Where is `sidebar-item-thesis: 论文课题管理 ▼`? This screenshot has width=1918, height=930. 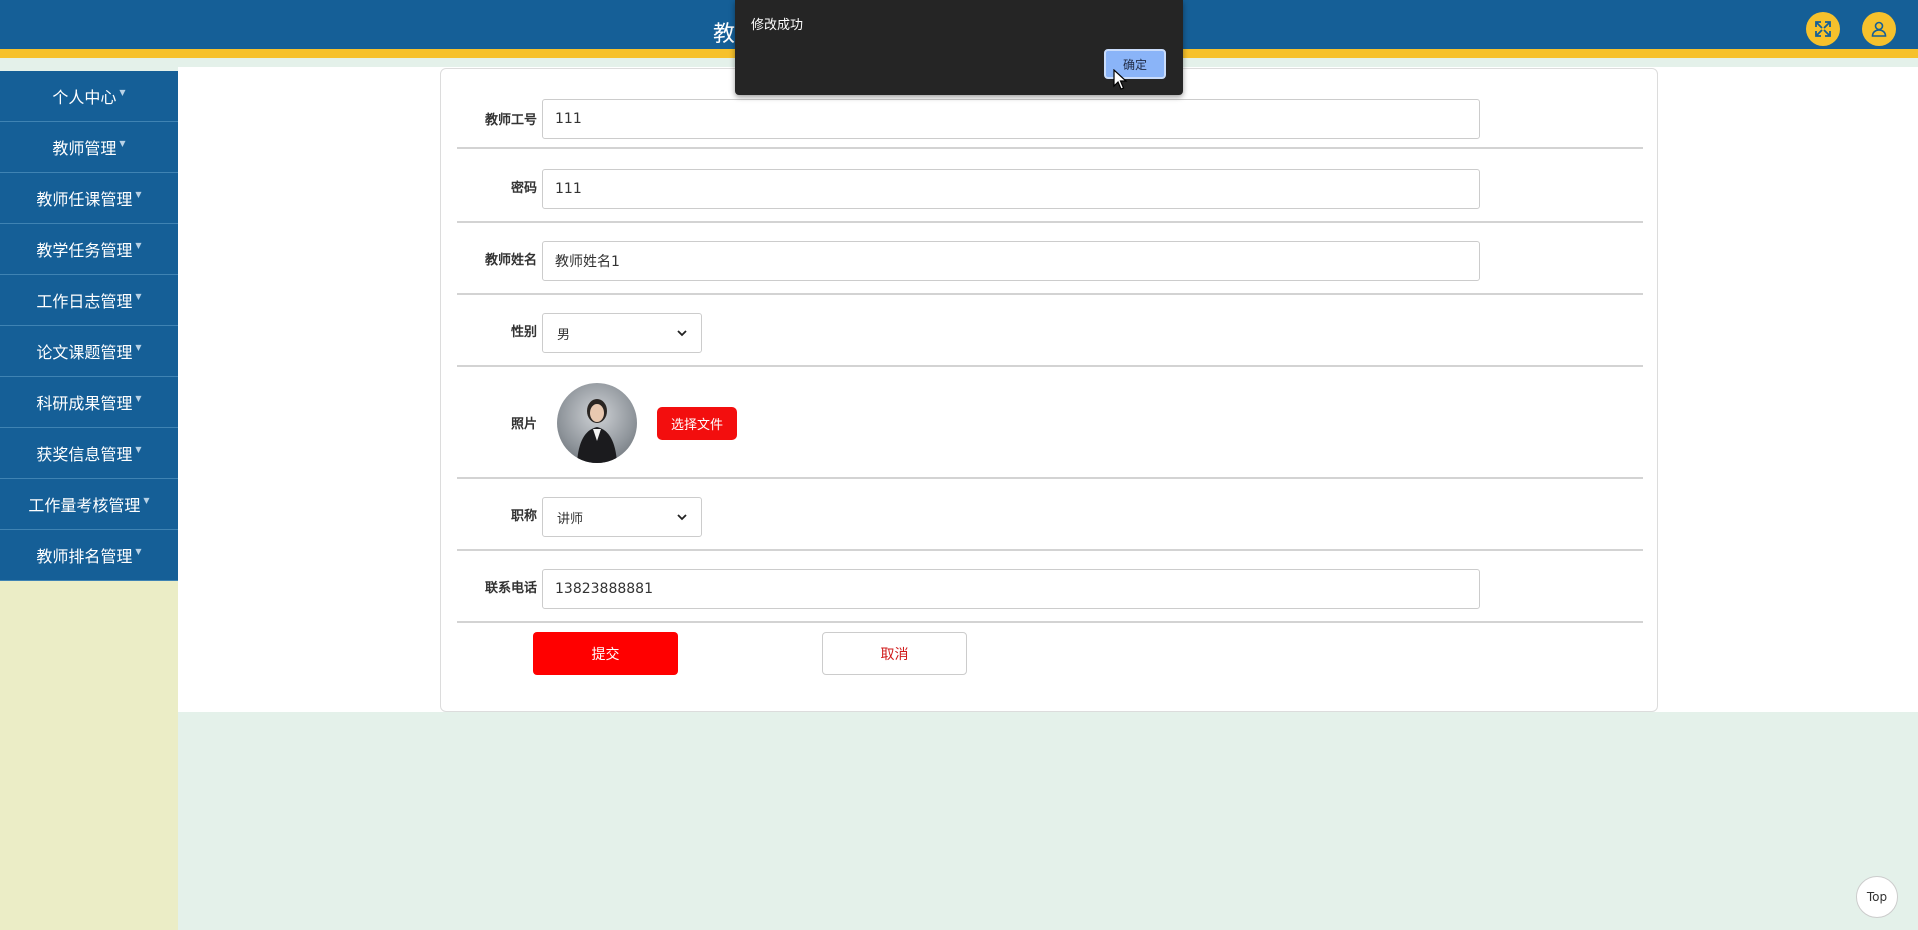 sidebar-item-thesis: 论文课题管理 ▼ is located at coordinates (89, 351).